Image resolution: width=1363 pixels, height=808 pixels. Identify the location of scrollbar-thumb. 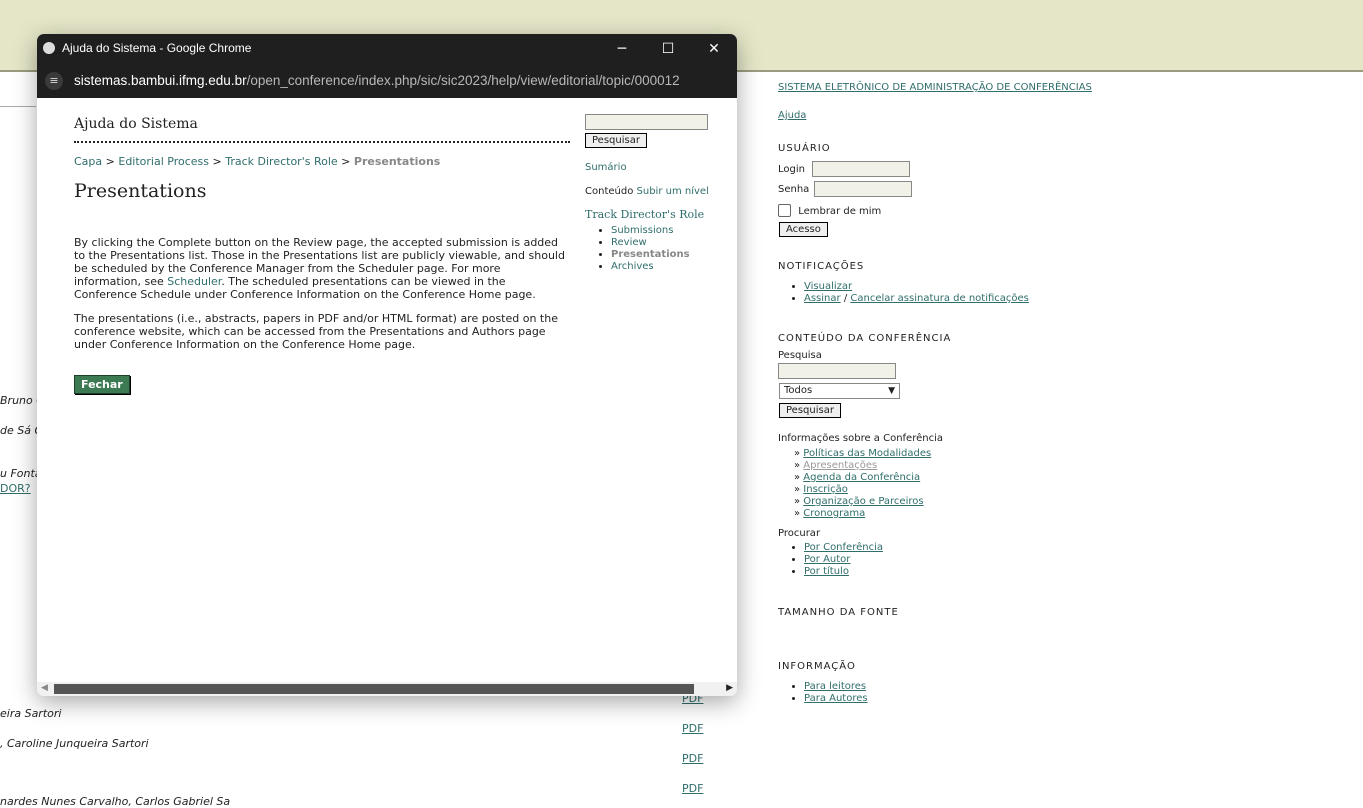
(374, 689).